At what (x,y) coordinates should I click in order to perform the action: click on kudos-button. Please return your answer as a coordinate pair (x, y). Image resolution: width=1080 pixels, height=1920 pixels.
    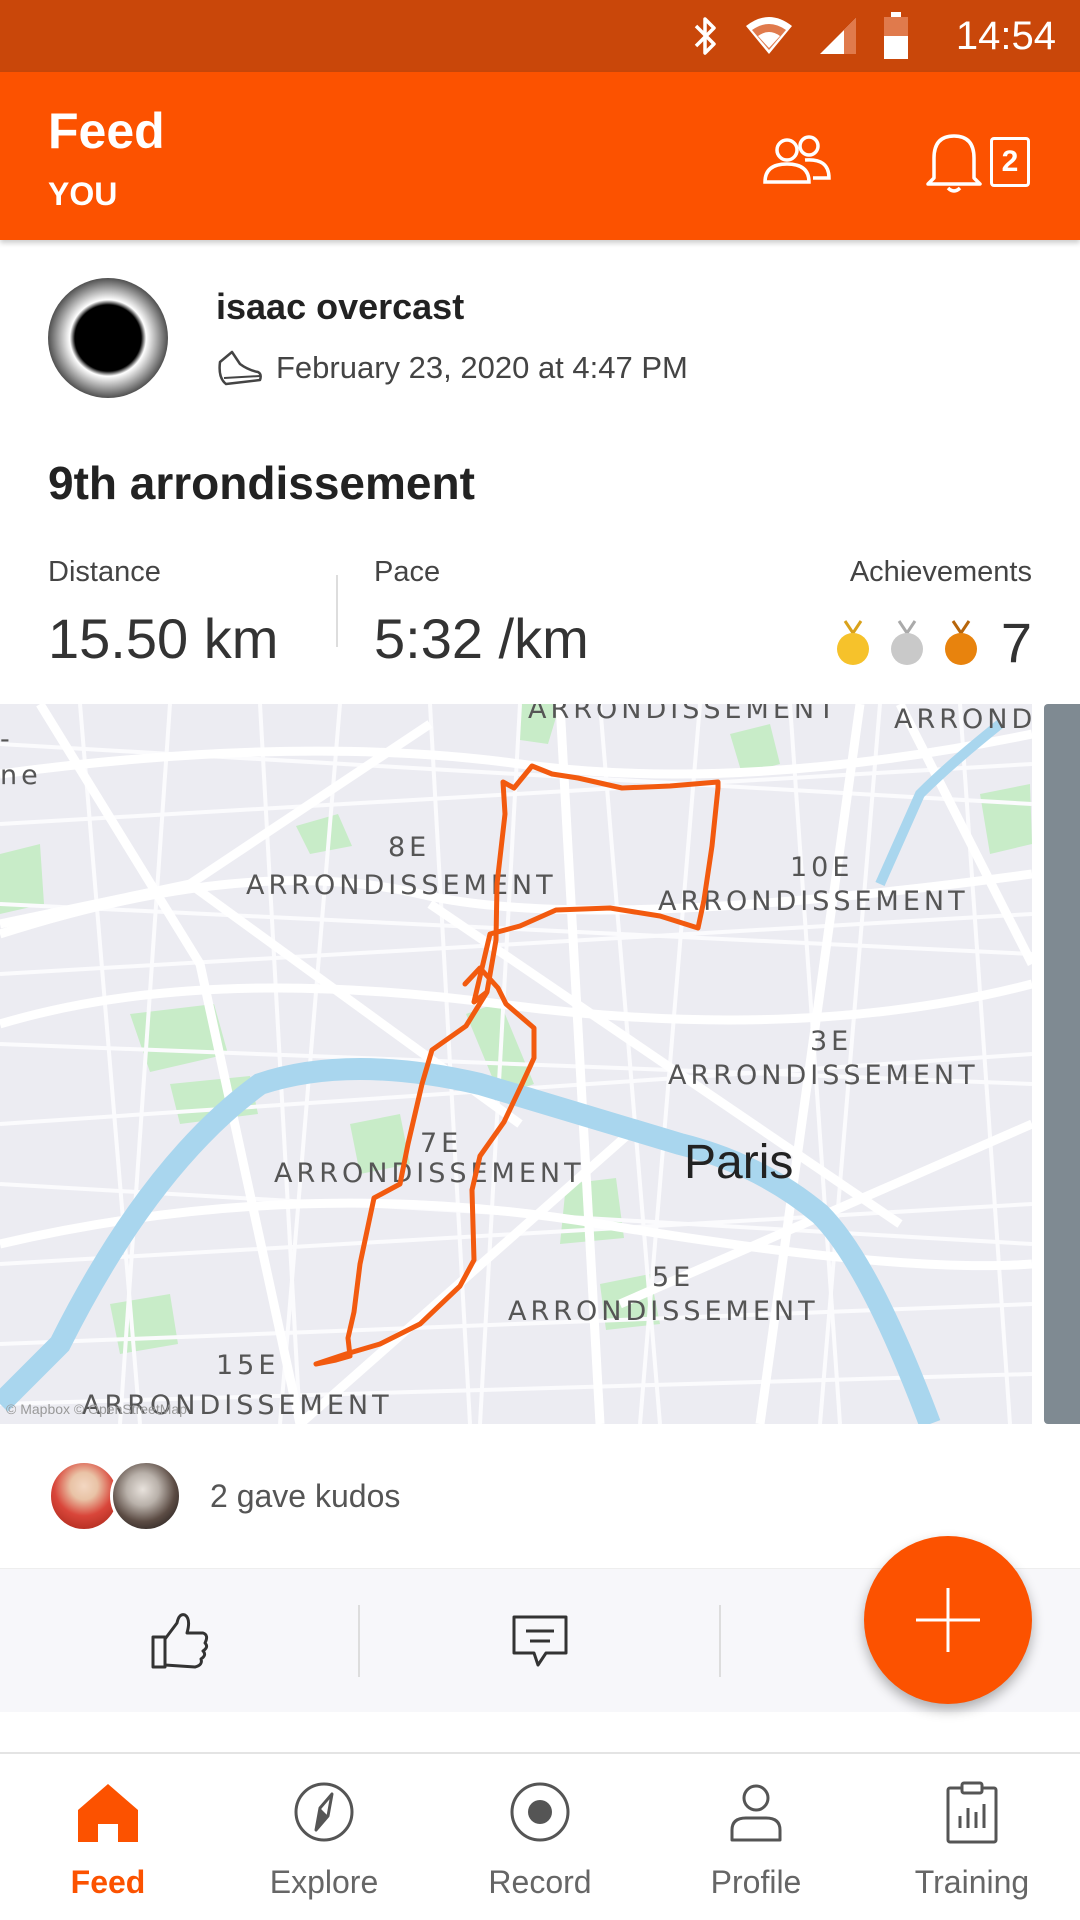
    Looking at the image, I should click on (179, 1641).